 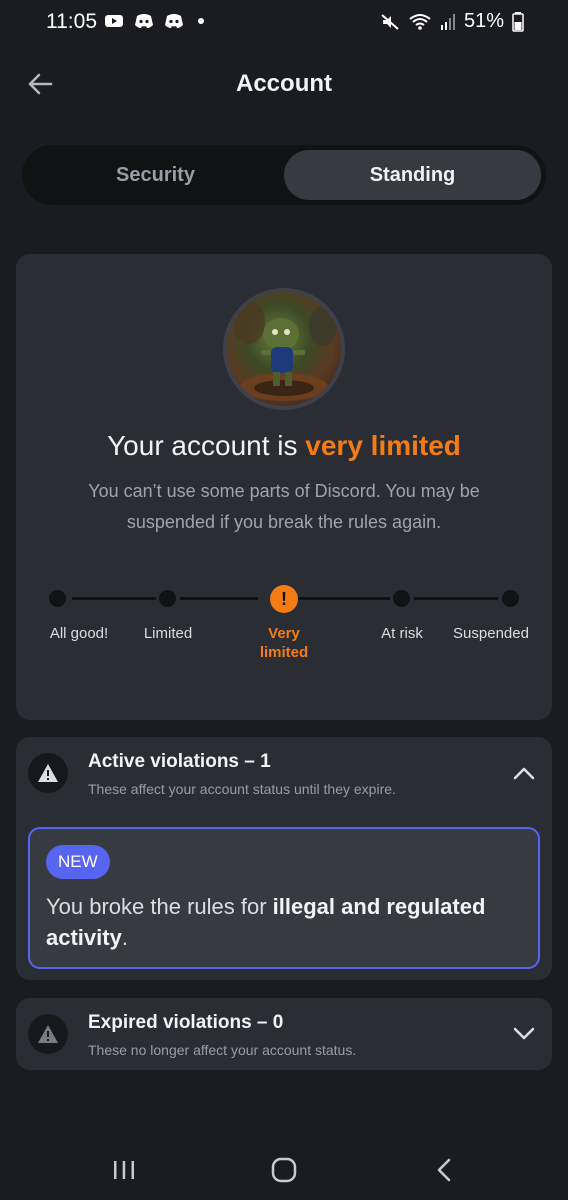 What do you see at coordinates (383, 445) in the screenshot?
I see `headline-status: very limited` at bounding box center [383, 445].